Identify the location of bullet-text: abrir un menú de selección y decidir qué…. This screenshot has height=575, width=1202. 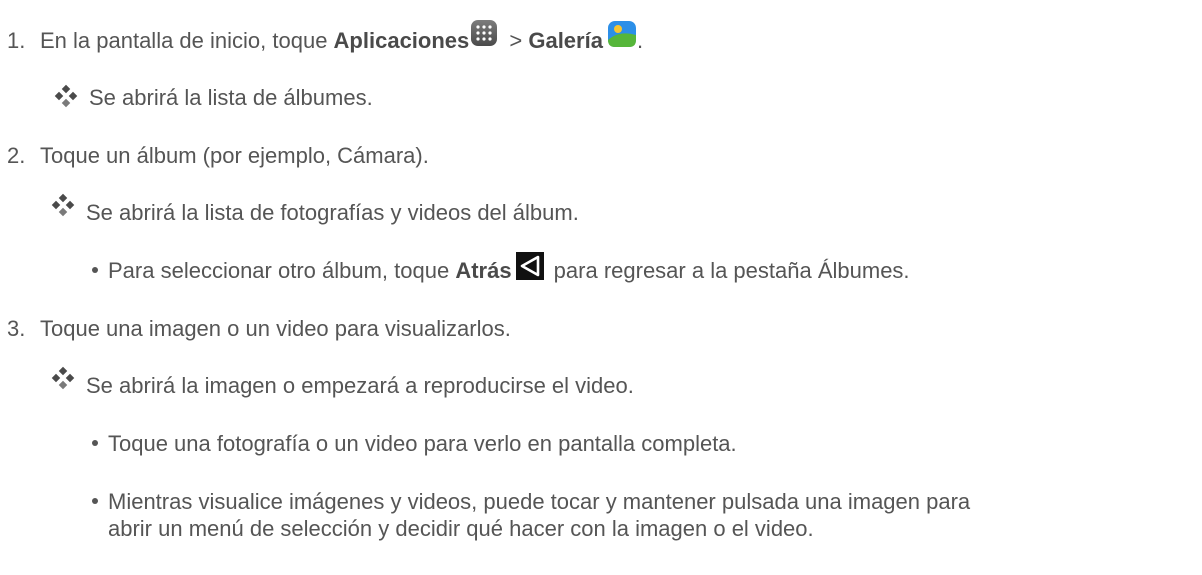
(461, 528).